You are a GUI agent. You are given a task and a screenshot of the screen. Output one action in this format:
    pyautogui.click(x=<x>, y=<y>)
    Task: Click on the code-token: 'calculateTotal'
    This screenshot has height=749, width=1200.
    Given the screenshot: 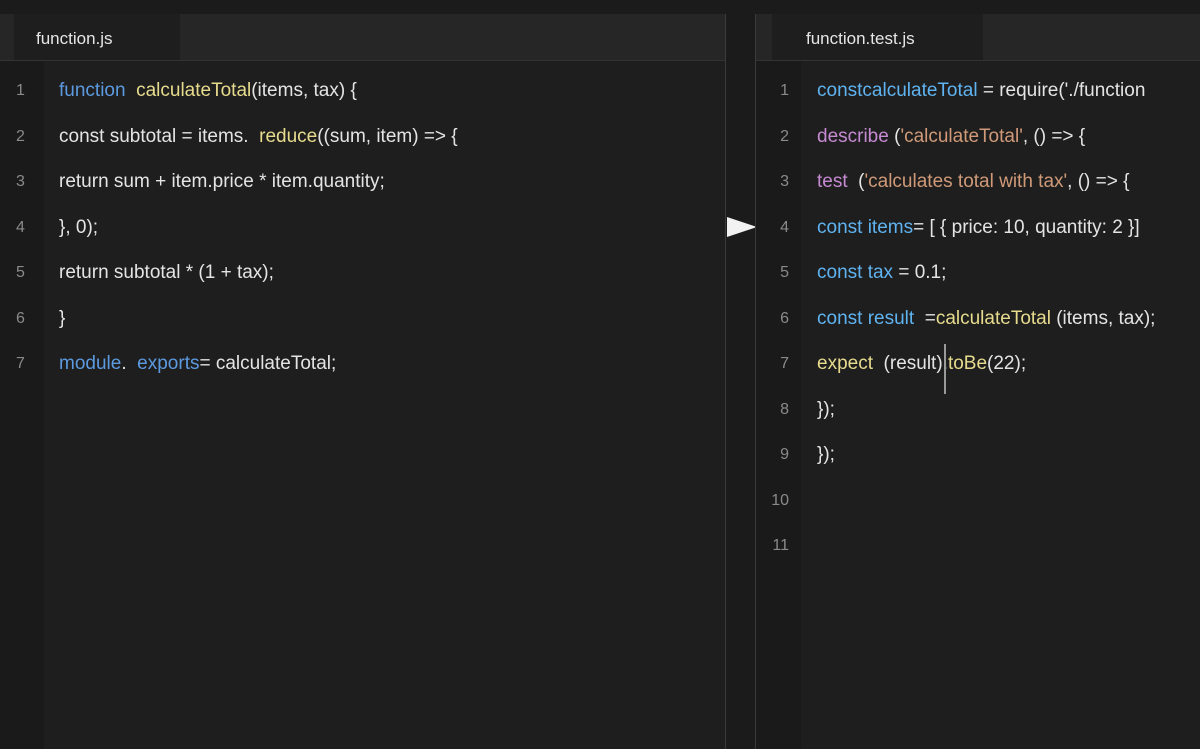 What is the action you would take?
    pyautogui.click(x=961, y=136)
    